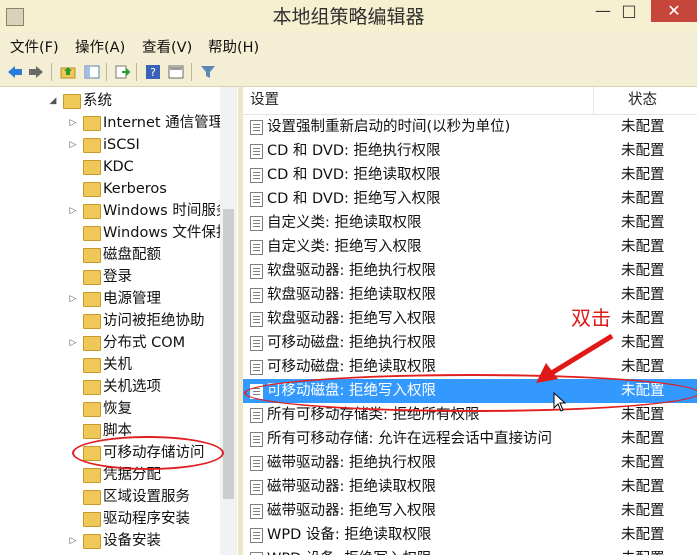  Describe the element at coordinates (167, 211) in the screenshot. I see `tree-item-label: Windows 时间服务` at that location.